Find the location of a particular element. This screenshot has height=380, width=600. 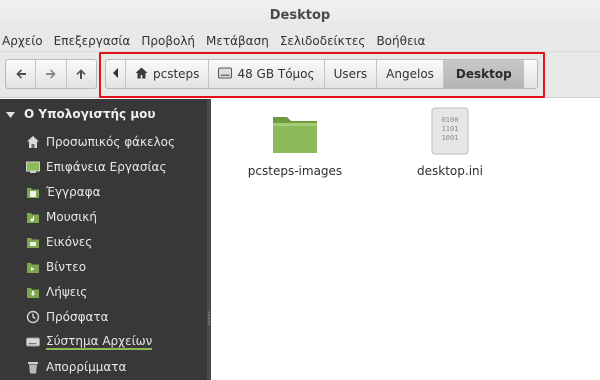

drive-icon is located at coordinates (225, 74).